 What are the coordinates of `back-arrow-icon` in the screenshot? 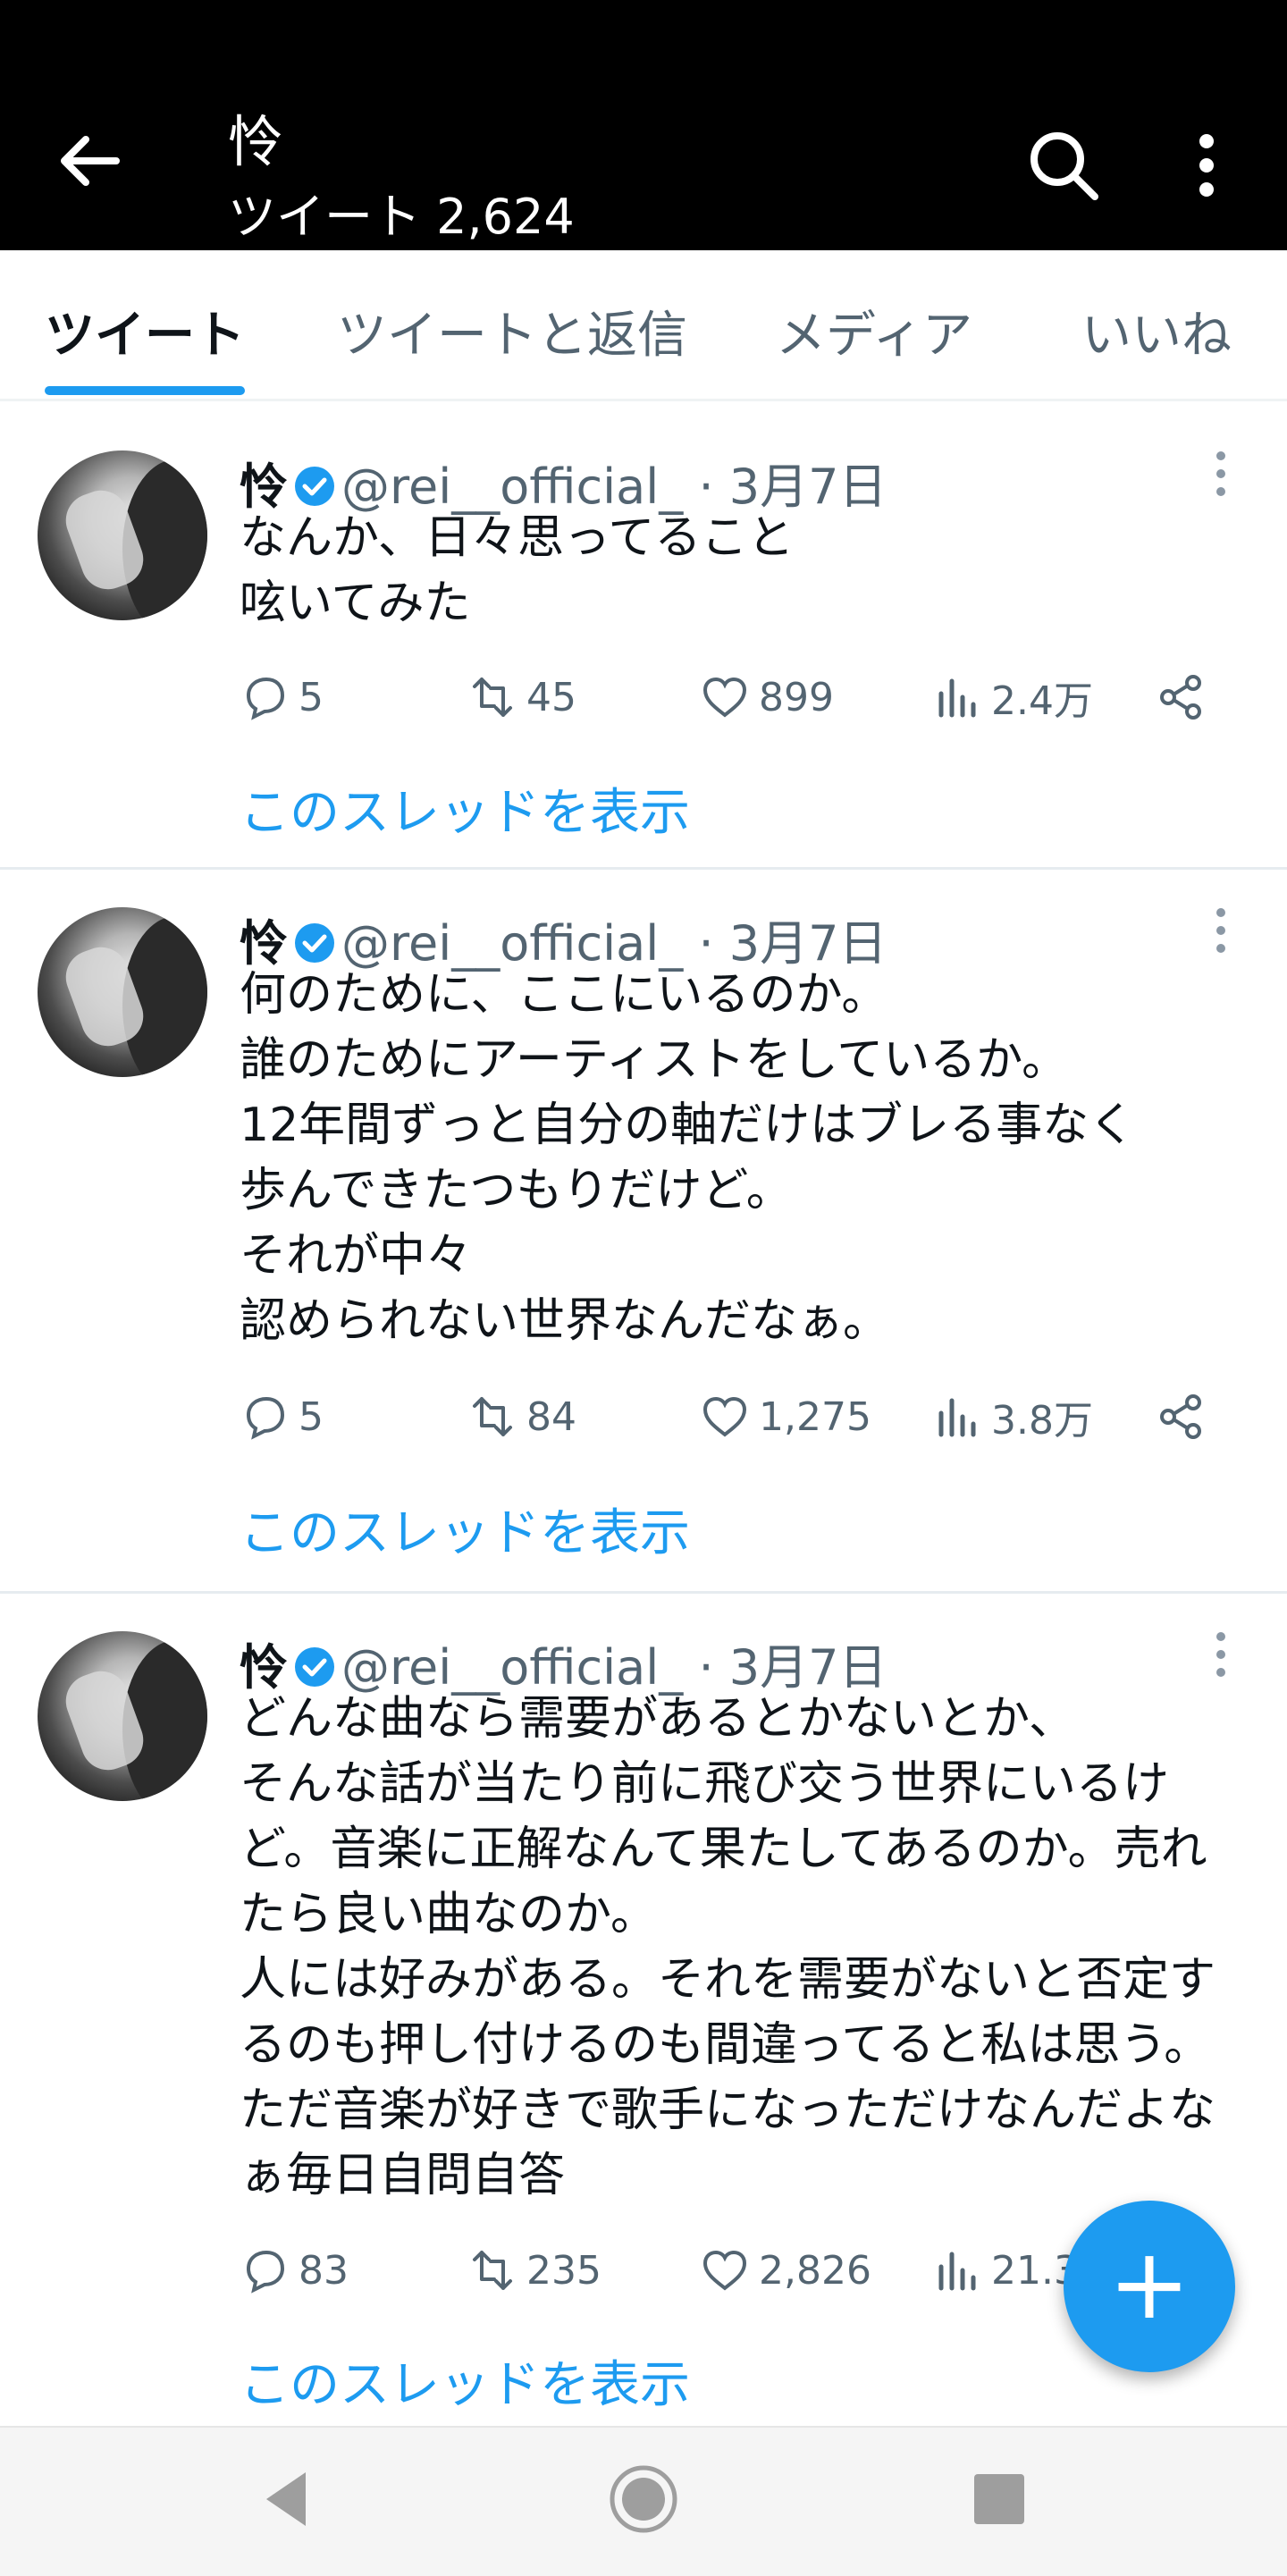 It's located at (90, 161).